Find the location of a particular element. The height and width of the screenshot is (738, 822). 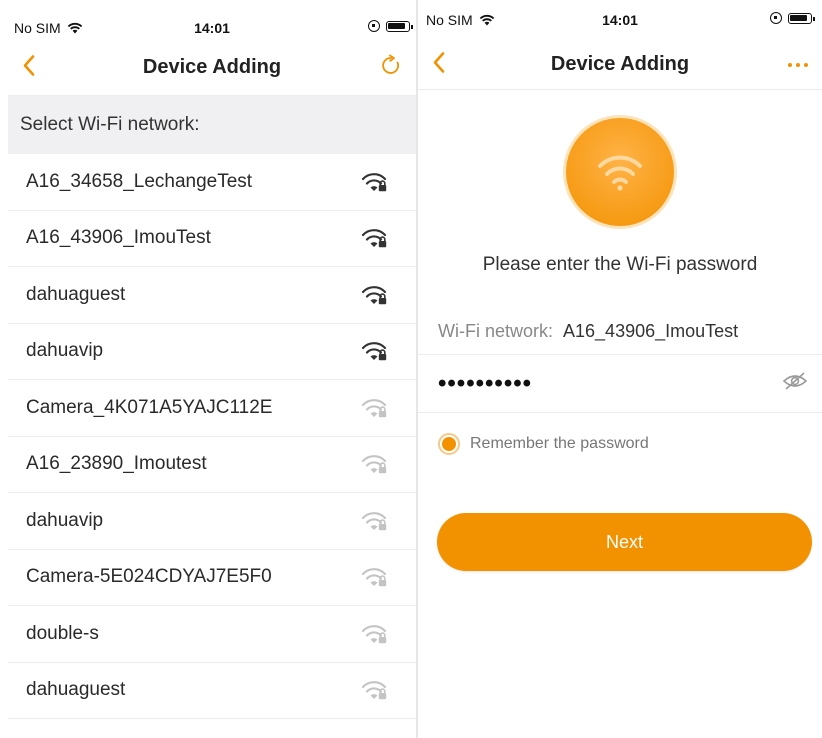

password-prompt: Please enter the Wi-Fi password is located at coordinates (620, 264).